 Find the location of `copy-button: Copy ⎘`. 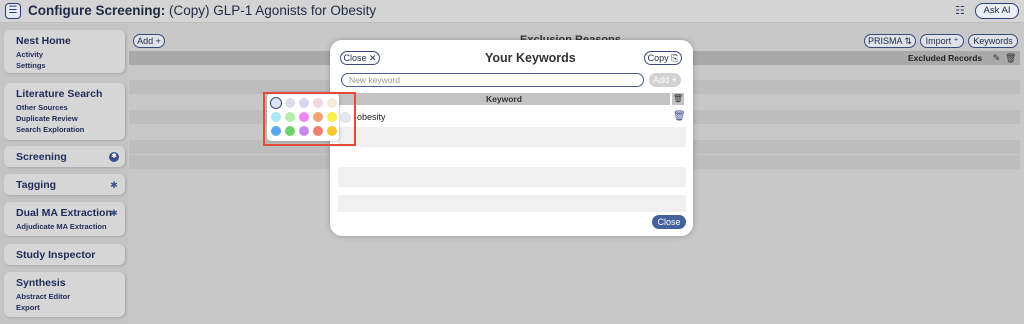

copy-button: Copy ⎘ is located at coordinates (663, 58).